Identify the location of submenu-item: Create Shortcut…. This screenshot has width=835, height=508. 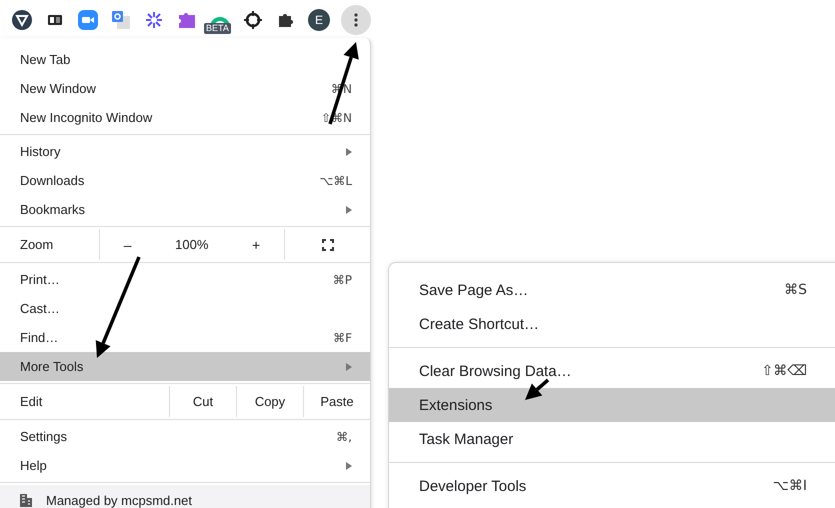
(612, 324).